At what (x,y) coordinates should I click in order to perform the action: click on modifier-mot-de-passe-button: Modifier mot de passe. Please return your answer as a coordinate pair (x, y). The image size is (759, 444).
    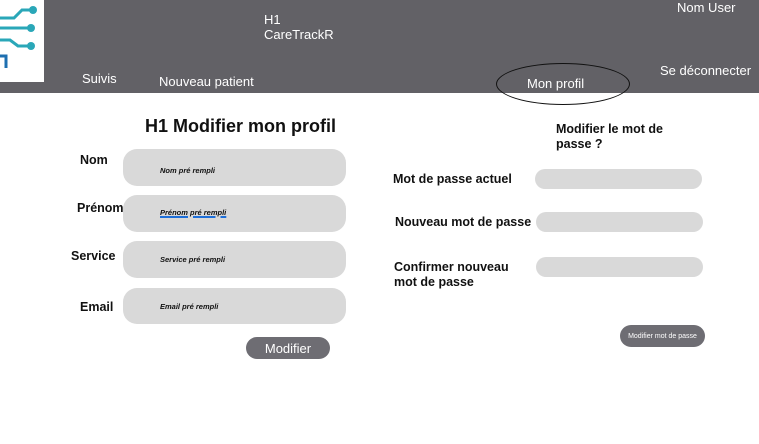
    Looking at the image, I should click on (662, 336).